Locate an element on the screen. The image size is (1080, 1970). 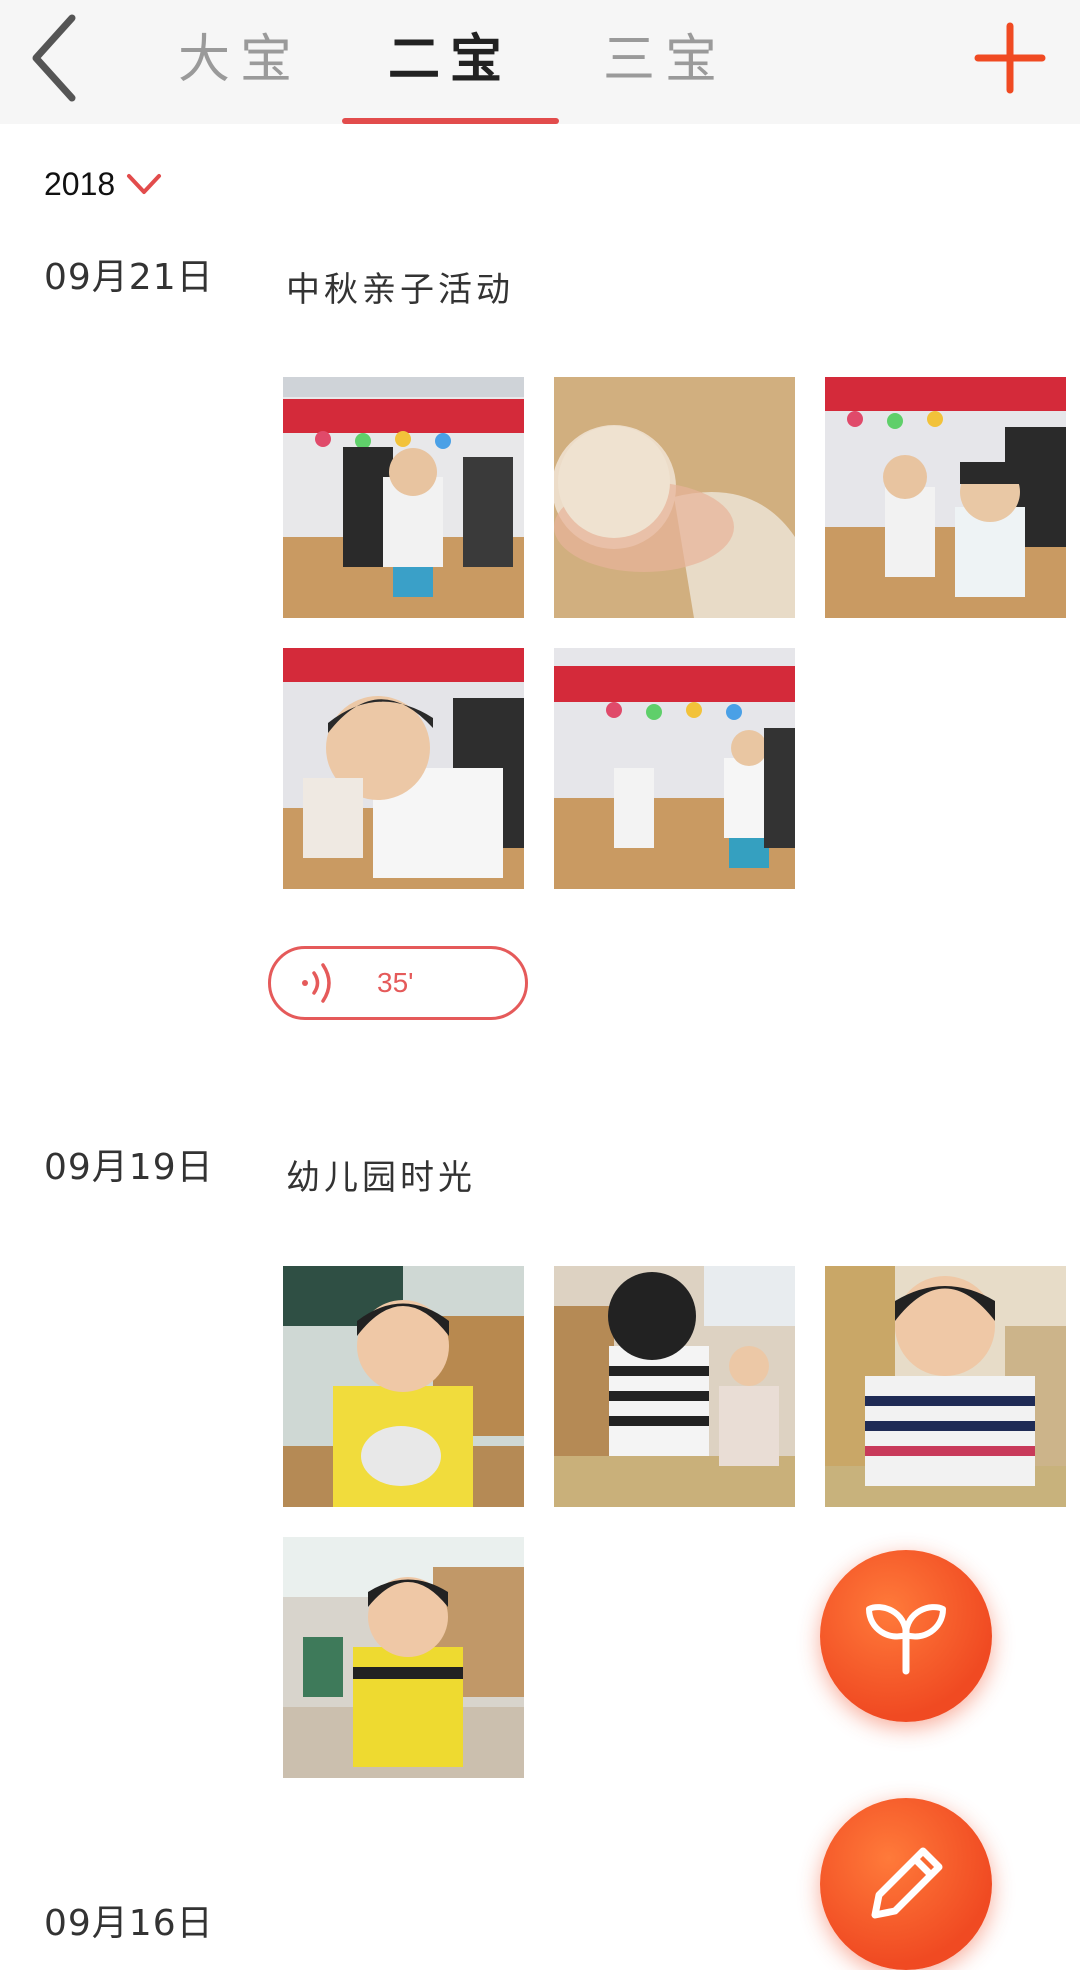
plus-icon is located at coordinates (1010, 58).